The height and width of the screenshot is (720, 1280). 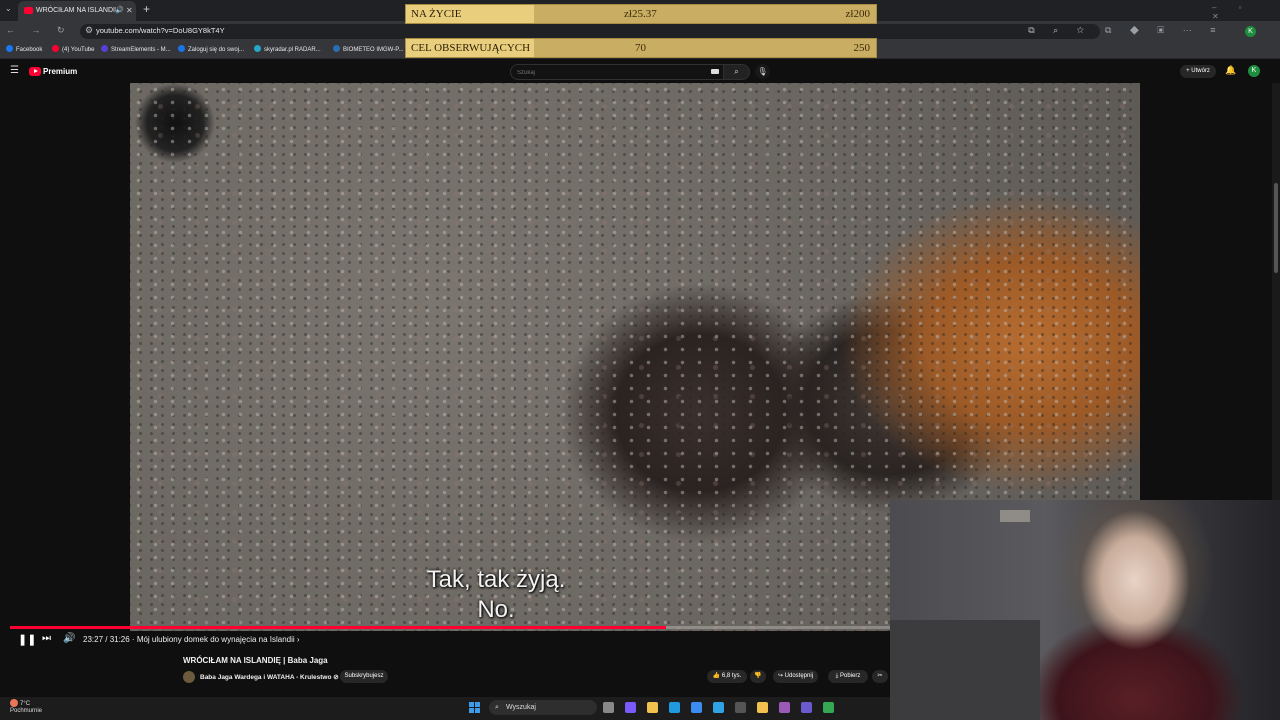 I want to click on weather-description: Pochmurnie, so click(x=26, y=711).